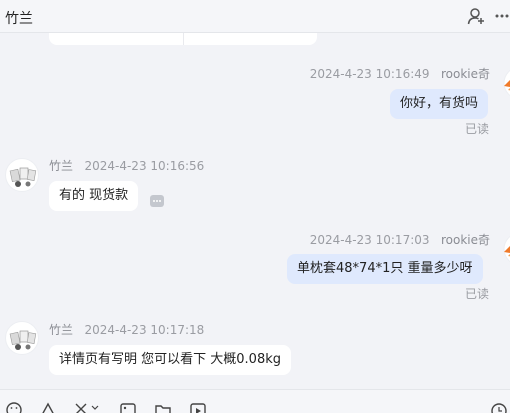  Describe the element at coordinates (87, 407) in the screenshot. I see `scissors-icon` at that location.